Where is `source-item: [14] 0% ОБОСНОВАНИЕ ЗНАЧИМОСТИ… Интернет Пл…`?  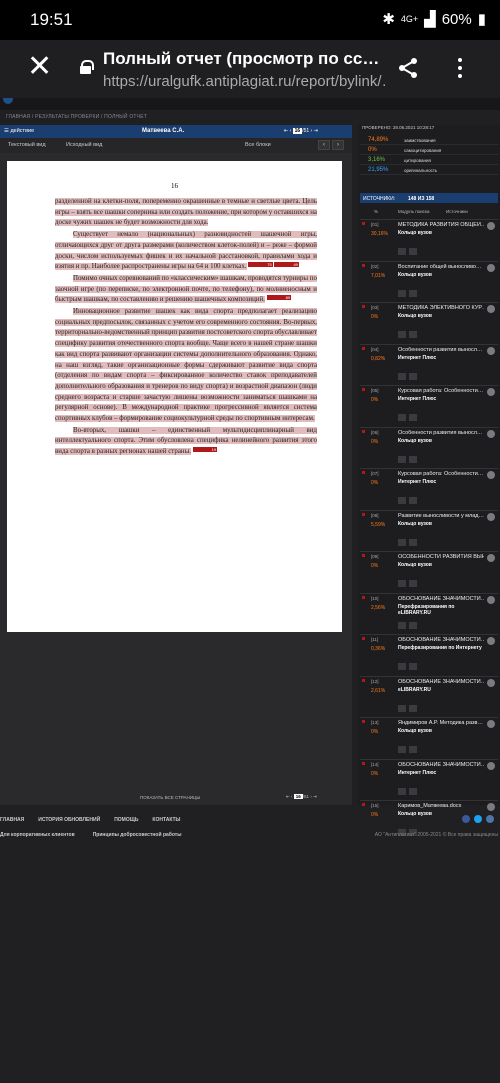 source-item: [14] 0% ОБОСНОВАНИЕ ЗНАЧИМОСТИ… Интернет Пл… is located at coordinates (429, 779).